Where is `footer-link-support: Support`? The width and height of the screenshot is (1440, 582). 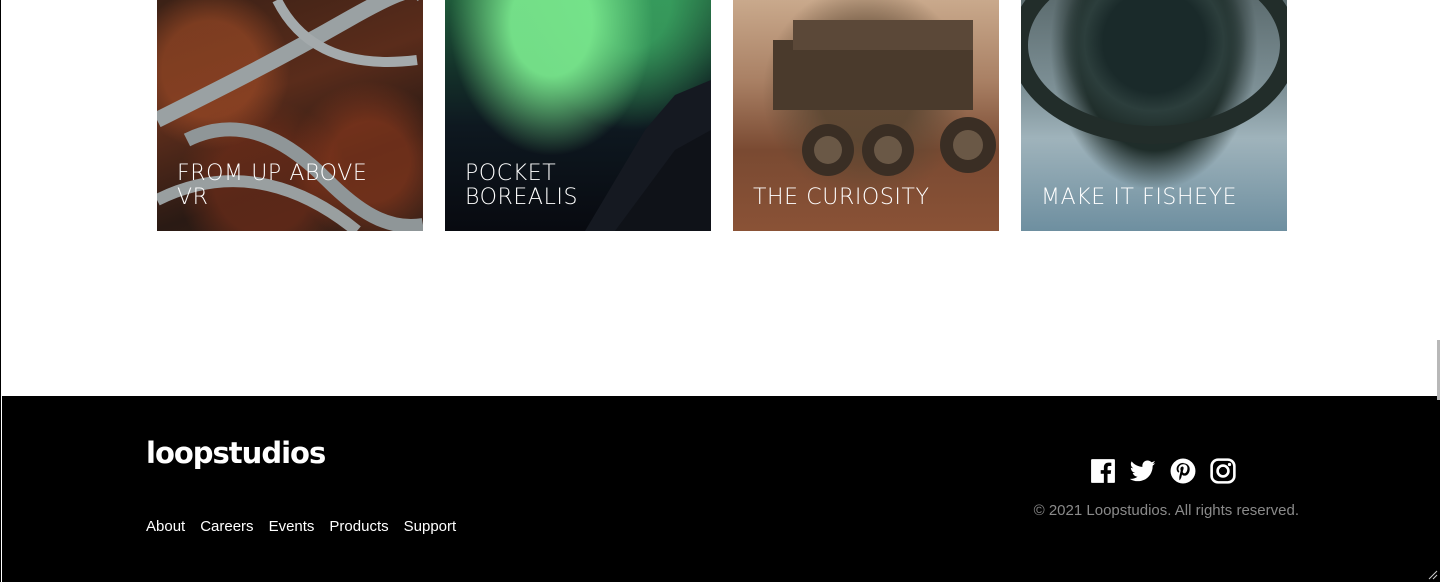
footer-link-support: Support is located at coordinates (430, 526).